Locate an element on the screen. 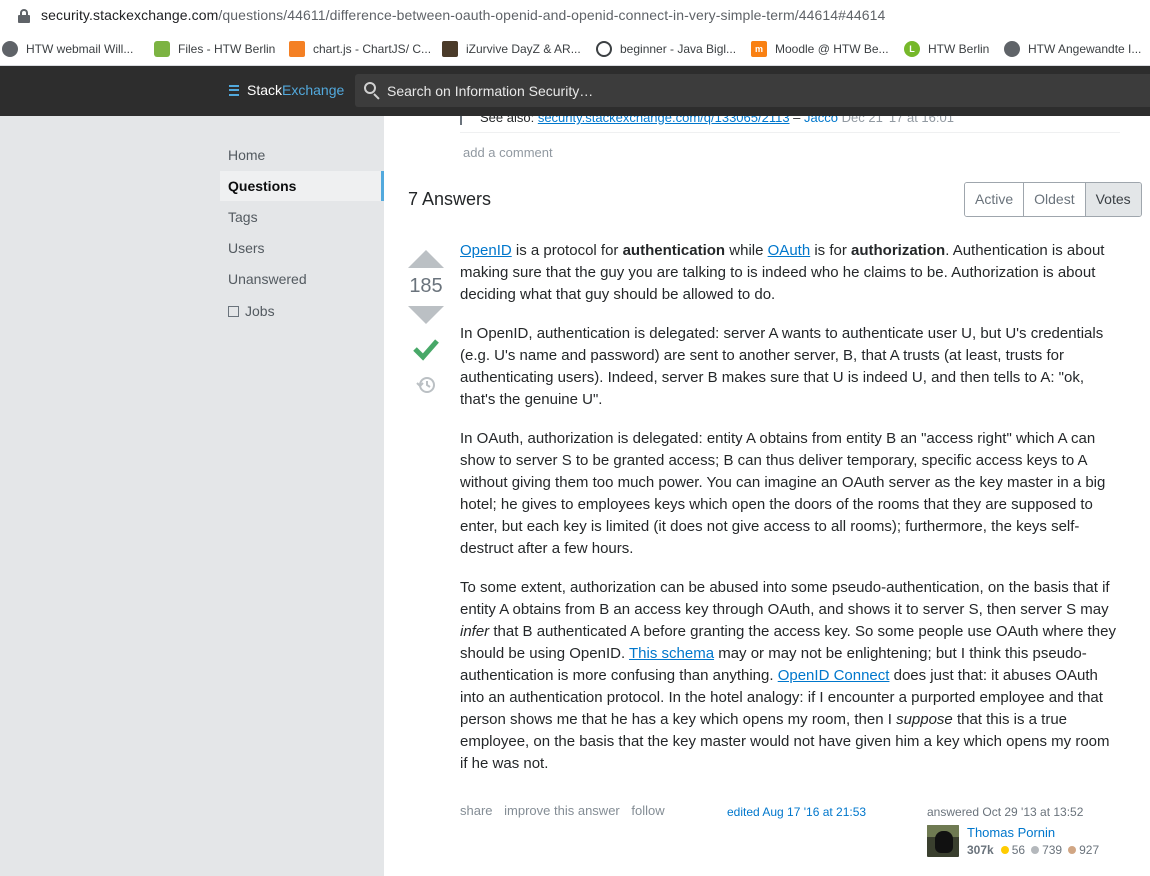  bookmark-files-htw: Files - HTW Berlin is located at coordinates (214, 49).